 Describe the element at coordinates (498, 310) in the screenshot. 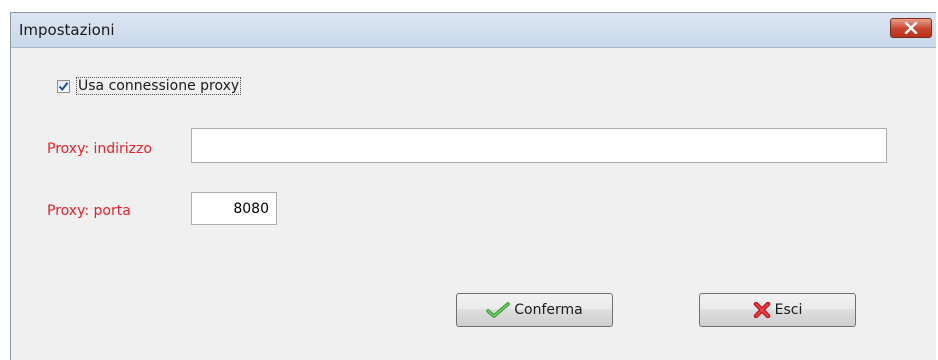

I see `checkmark-icon` at that location.